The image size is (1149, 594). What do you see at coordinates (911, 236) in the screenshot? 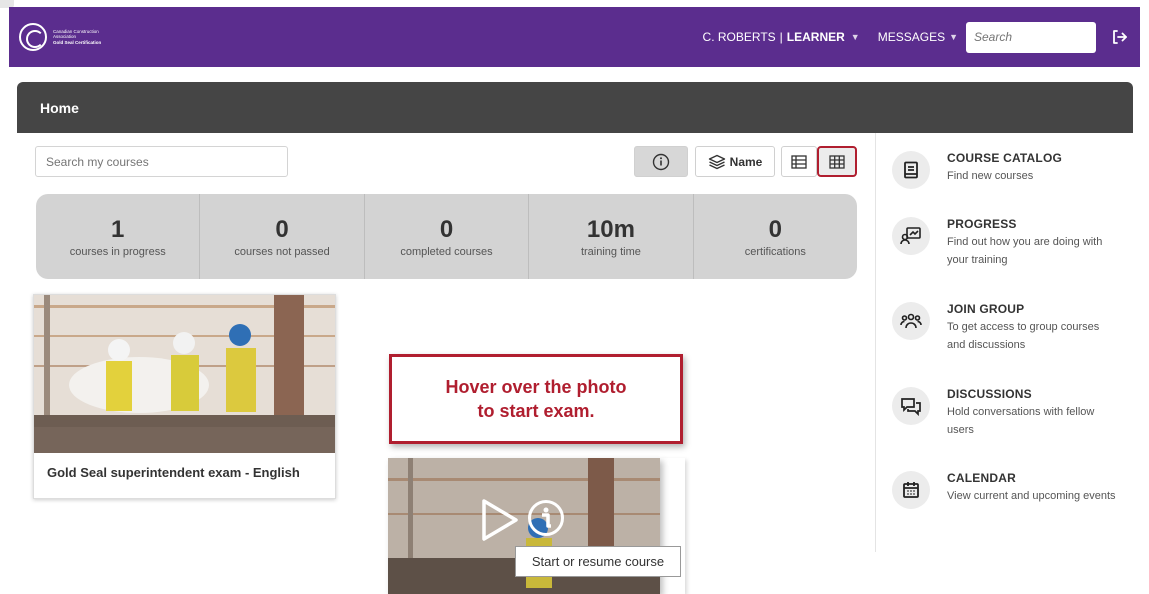
I see `progress-icon` at bounding box center [911, 236].